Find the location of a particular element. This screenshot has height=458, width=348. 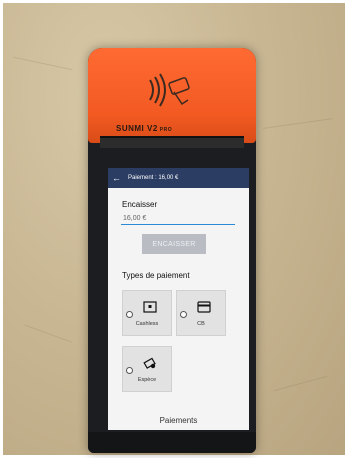

terminal-bottom-bezel is located at coordinates (172, 442).